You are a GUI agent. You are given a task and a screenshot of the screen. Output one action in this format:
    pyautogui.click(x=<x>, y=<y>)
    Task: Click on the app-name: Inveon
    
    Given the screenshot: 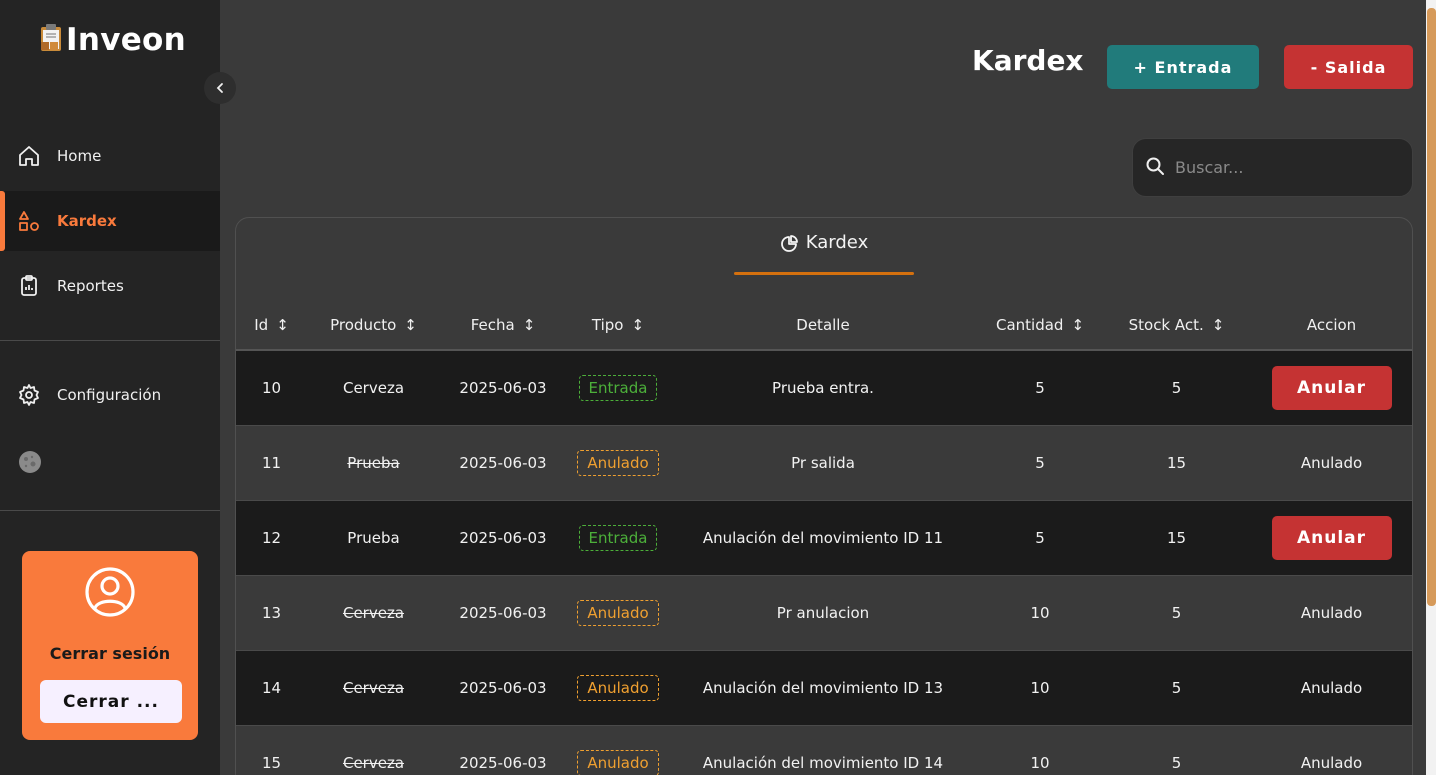 What is the action you would take?
    pyautogui.click(x=126, y=40)
    